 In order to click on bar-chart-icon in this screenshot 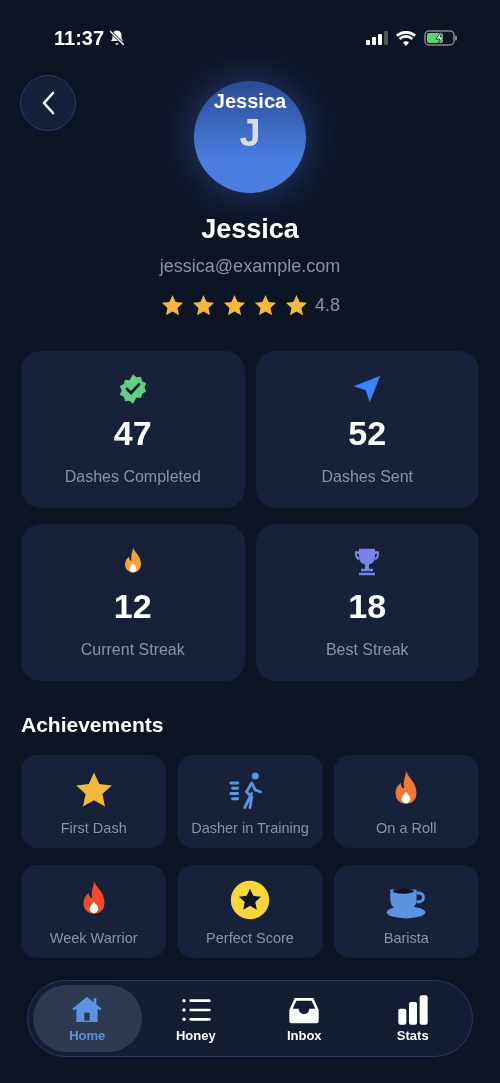, I will do `click(412, 1009)`.